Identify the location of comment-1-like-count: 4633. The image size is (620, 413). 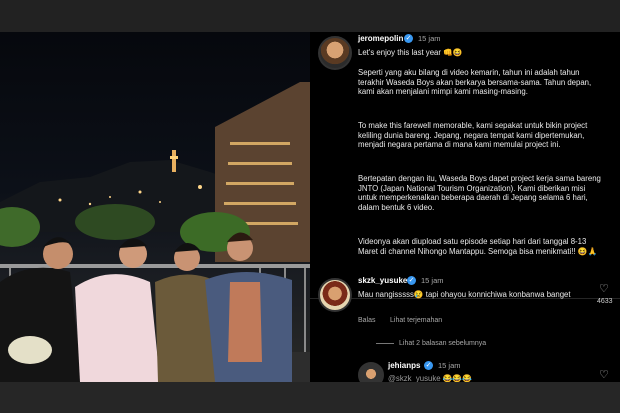
(605, 301).